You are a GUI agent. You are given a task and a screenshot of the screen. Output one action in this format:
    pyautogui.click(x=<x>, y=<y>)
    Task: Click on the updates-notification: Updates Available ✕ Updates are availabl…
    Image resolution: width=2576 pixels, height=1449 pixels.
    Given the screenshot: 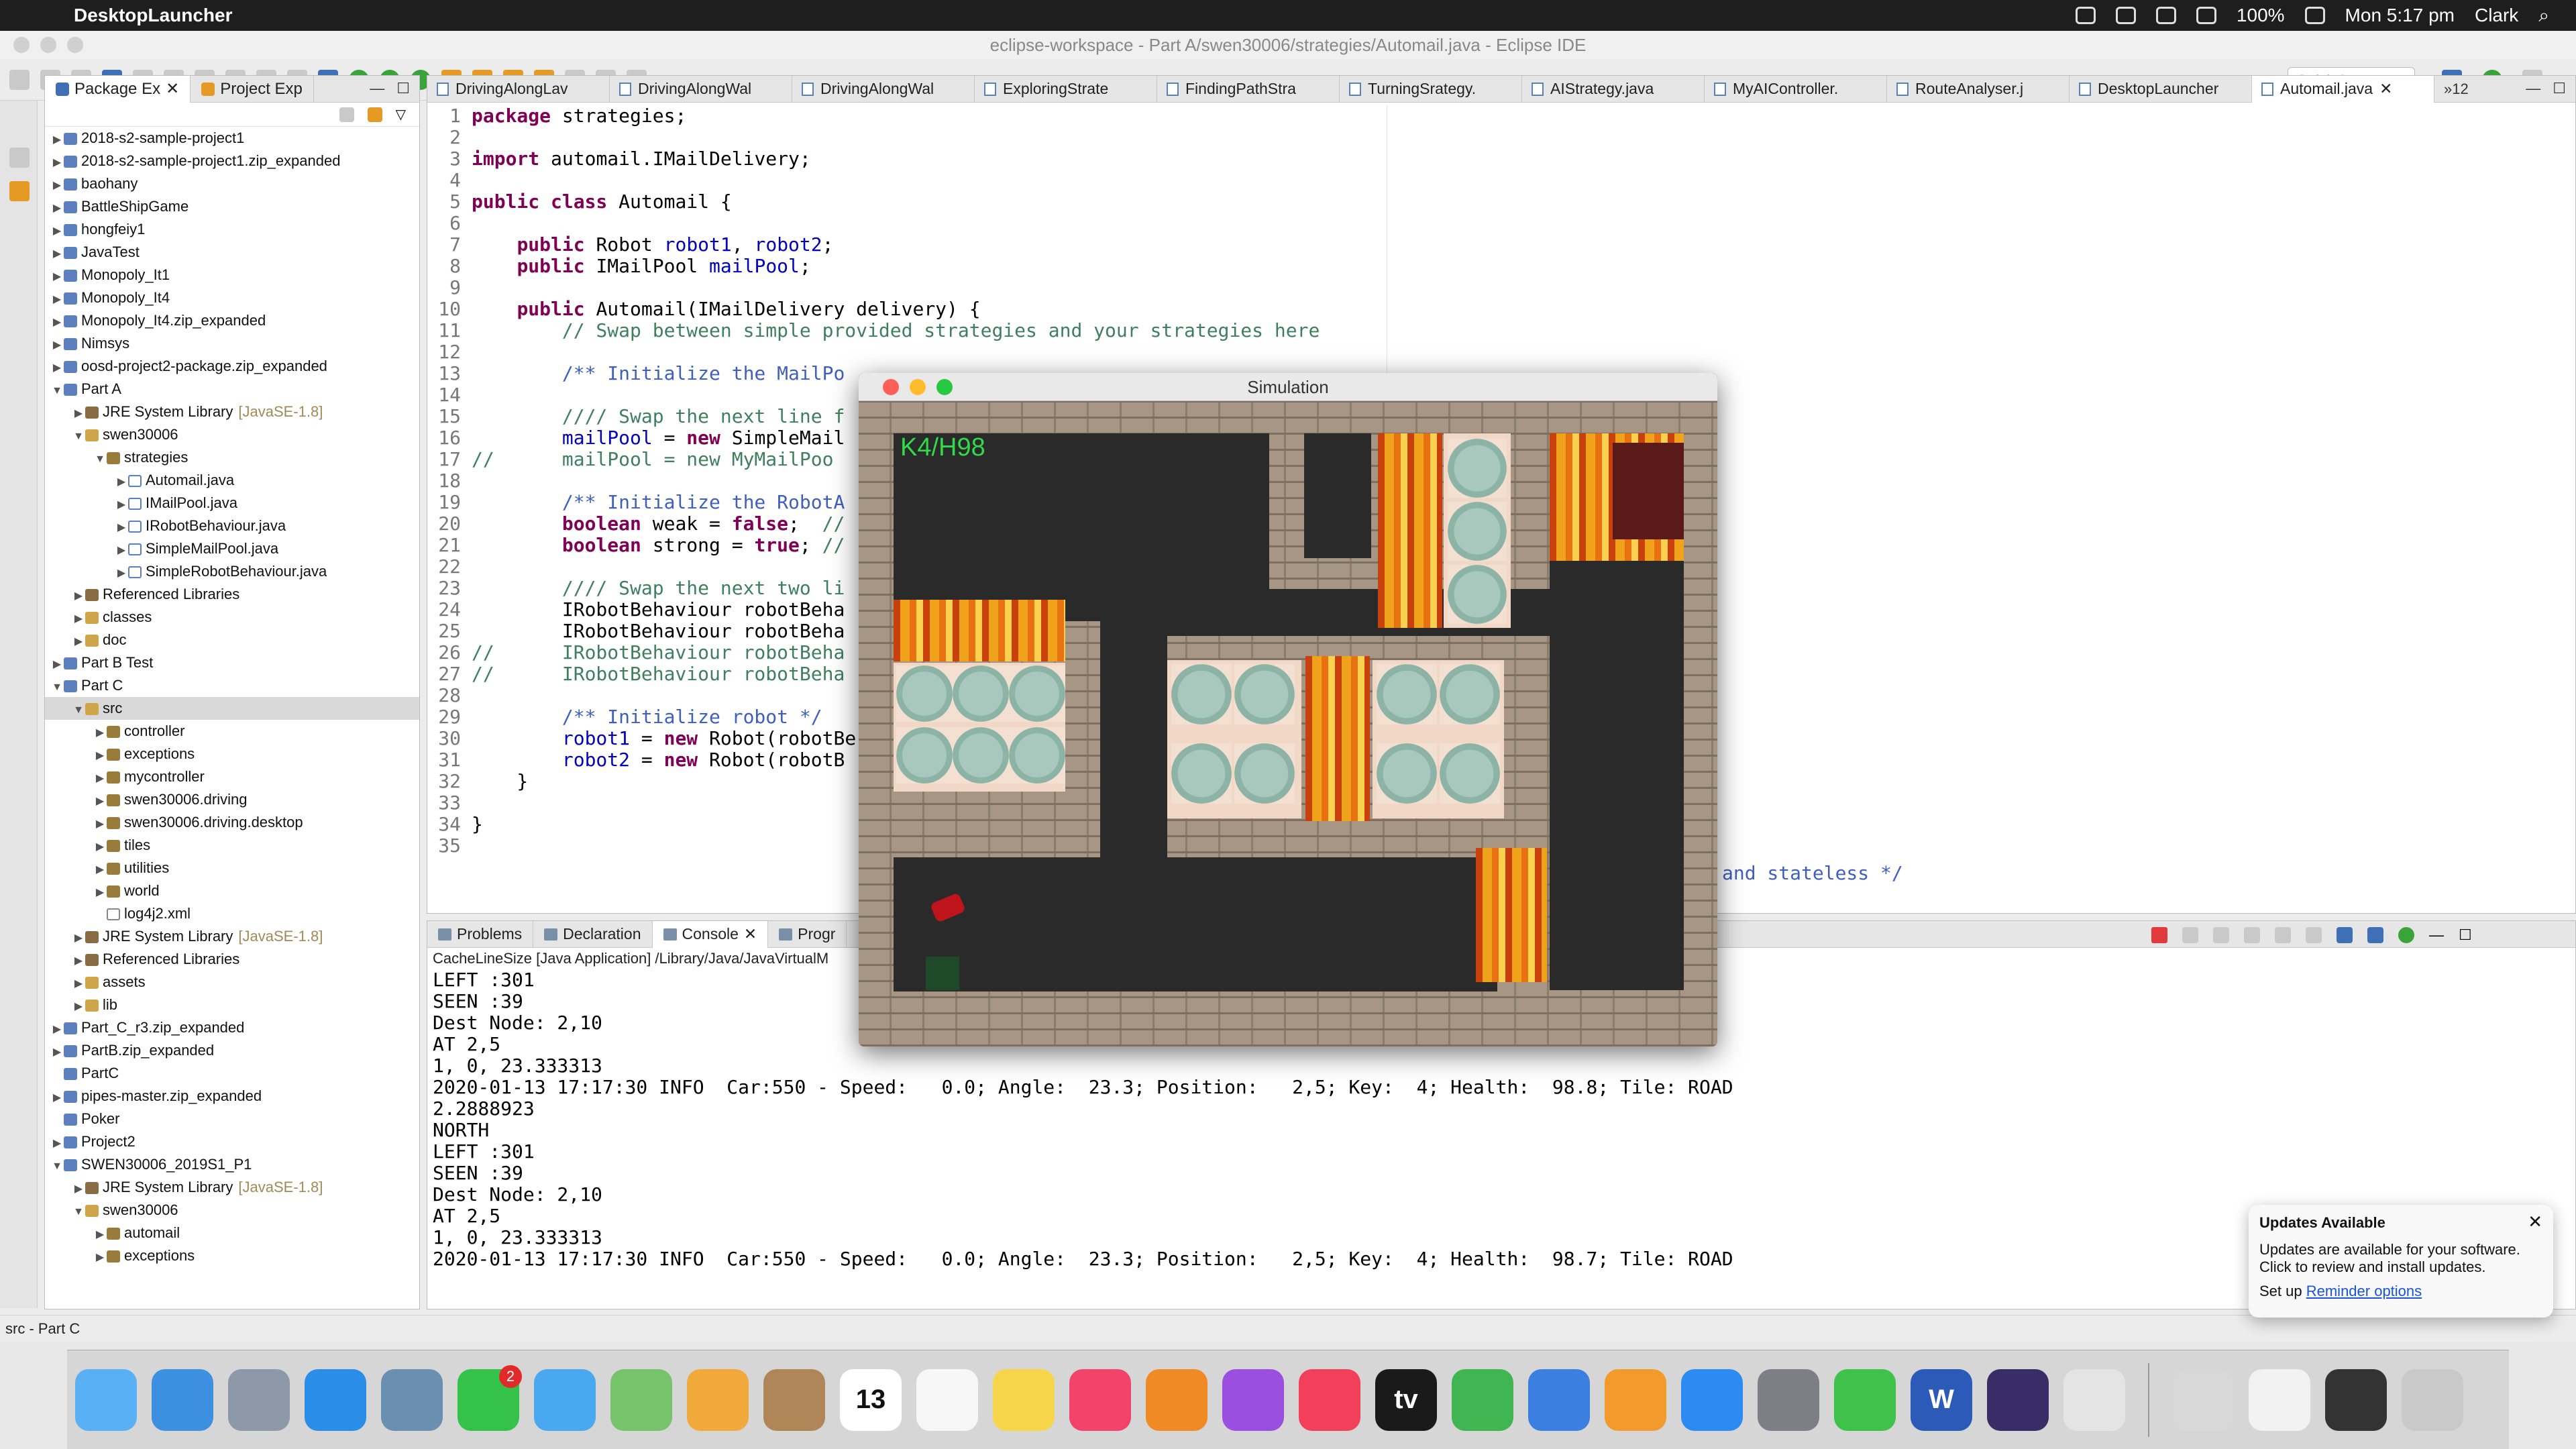 What is the action you would take?
    pyautogui.click(x=2401, y=1261)
    